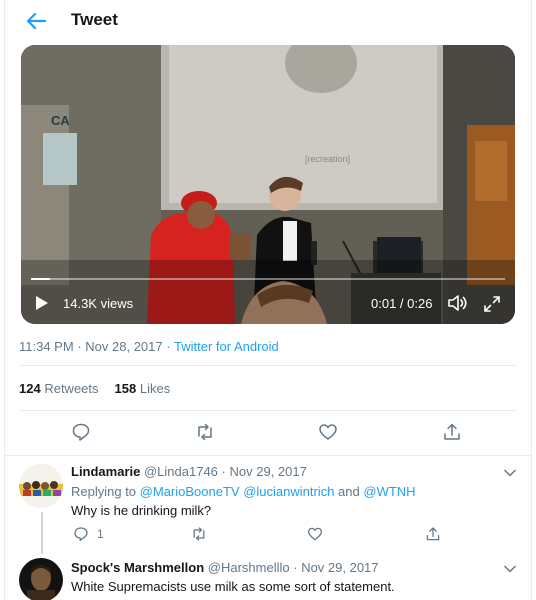 This screenshot has width=536, height=600. Describe the element at coordinates (46, 346) in the screenshot. I see `tweet-time: 11:34 PM` at that location.